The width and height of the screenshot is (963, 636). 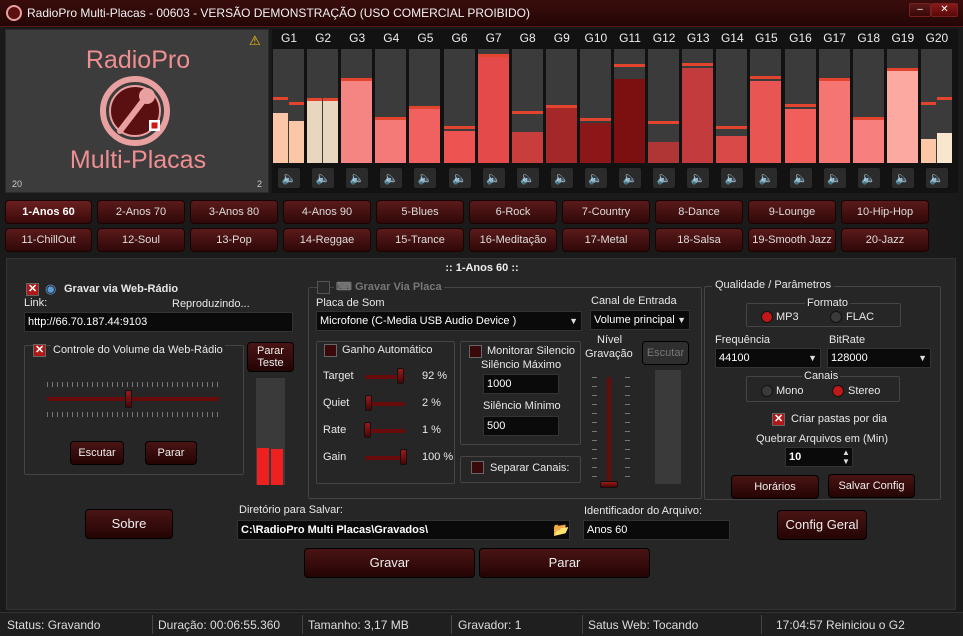 What do you see at coordinates (699, 240) in the screenshot?
I see `preset-button: 18-Salsa` at bounding box center [699, 240].